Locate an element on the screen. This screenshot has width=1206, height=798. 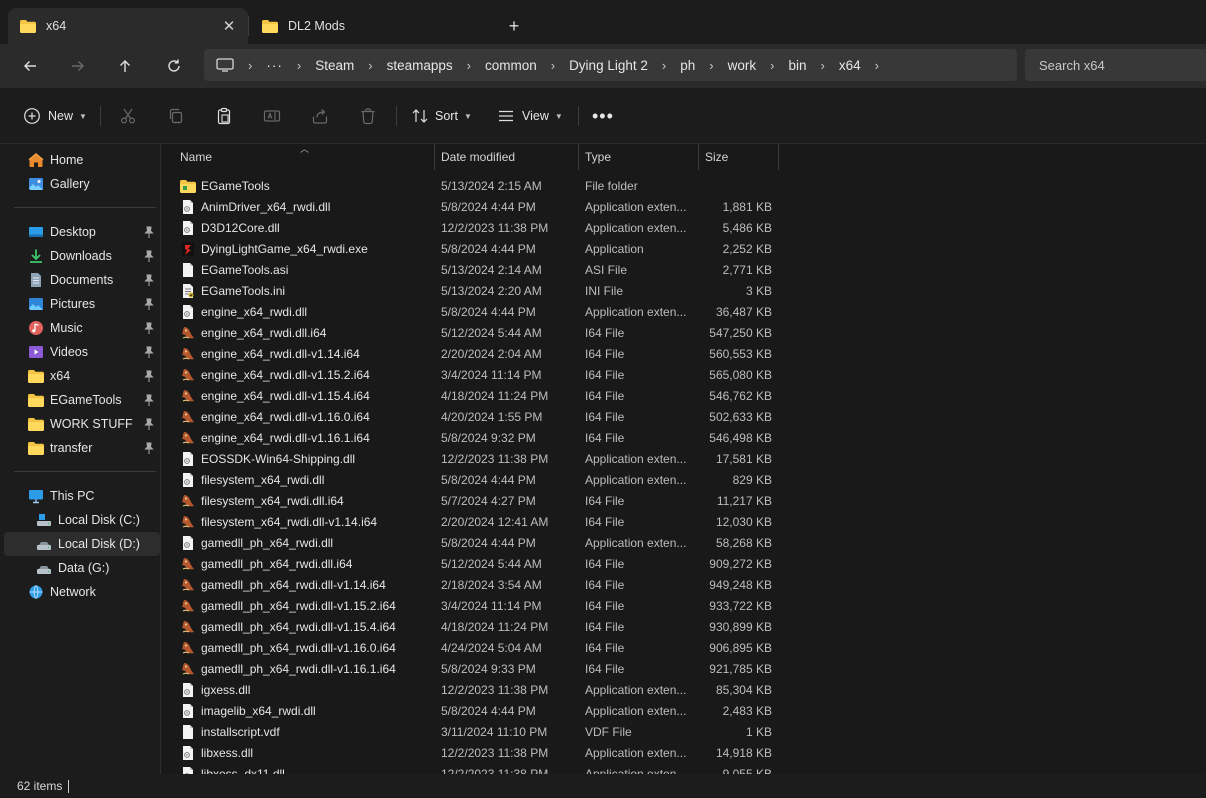
file-type: I64 File is located at coordinates (605, 353).